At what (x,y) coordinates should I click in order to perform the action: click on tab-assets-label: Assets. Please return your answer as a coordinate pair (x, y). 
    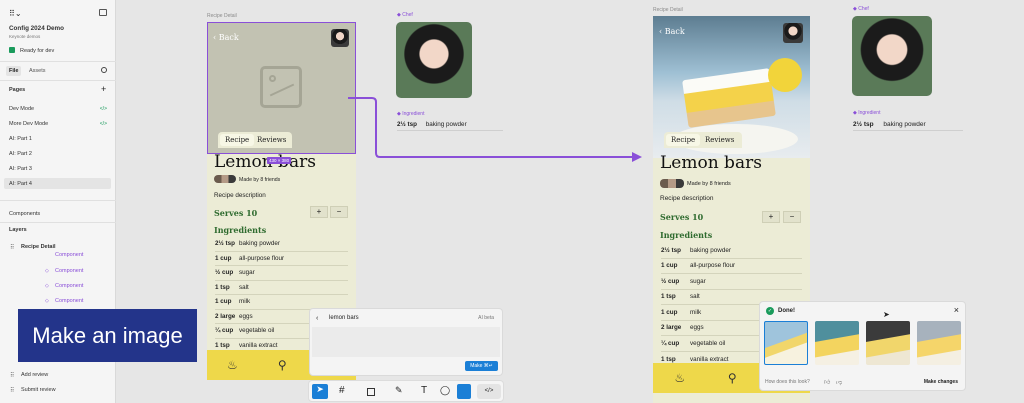
    Looking at the image, I should click on (37, 71).